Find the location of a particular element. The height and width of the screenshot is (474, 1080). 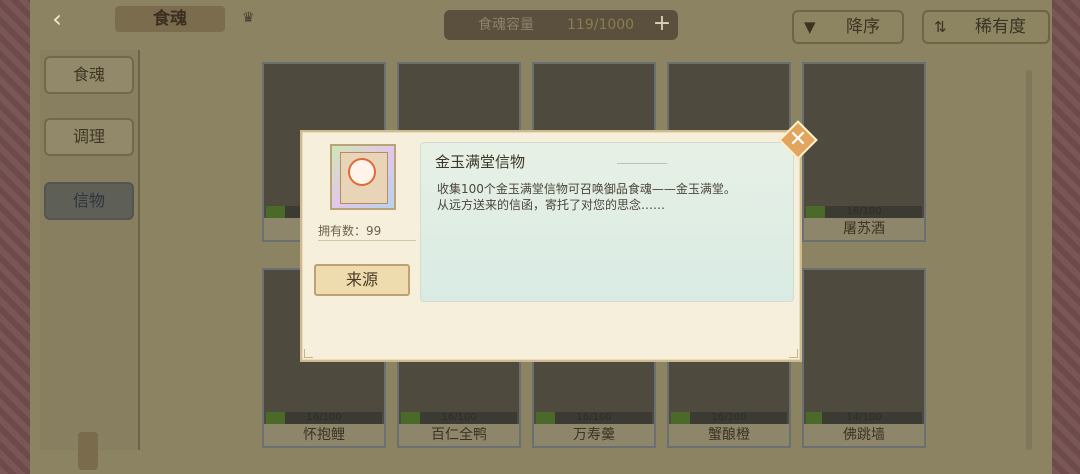

capacity-value: 119/1000 is located at coordinates (601, 25).